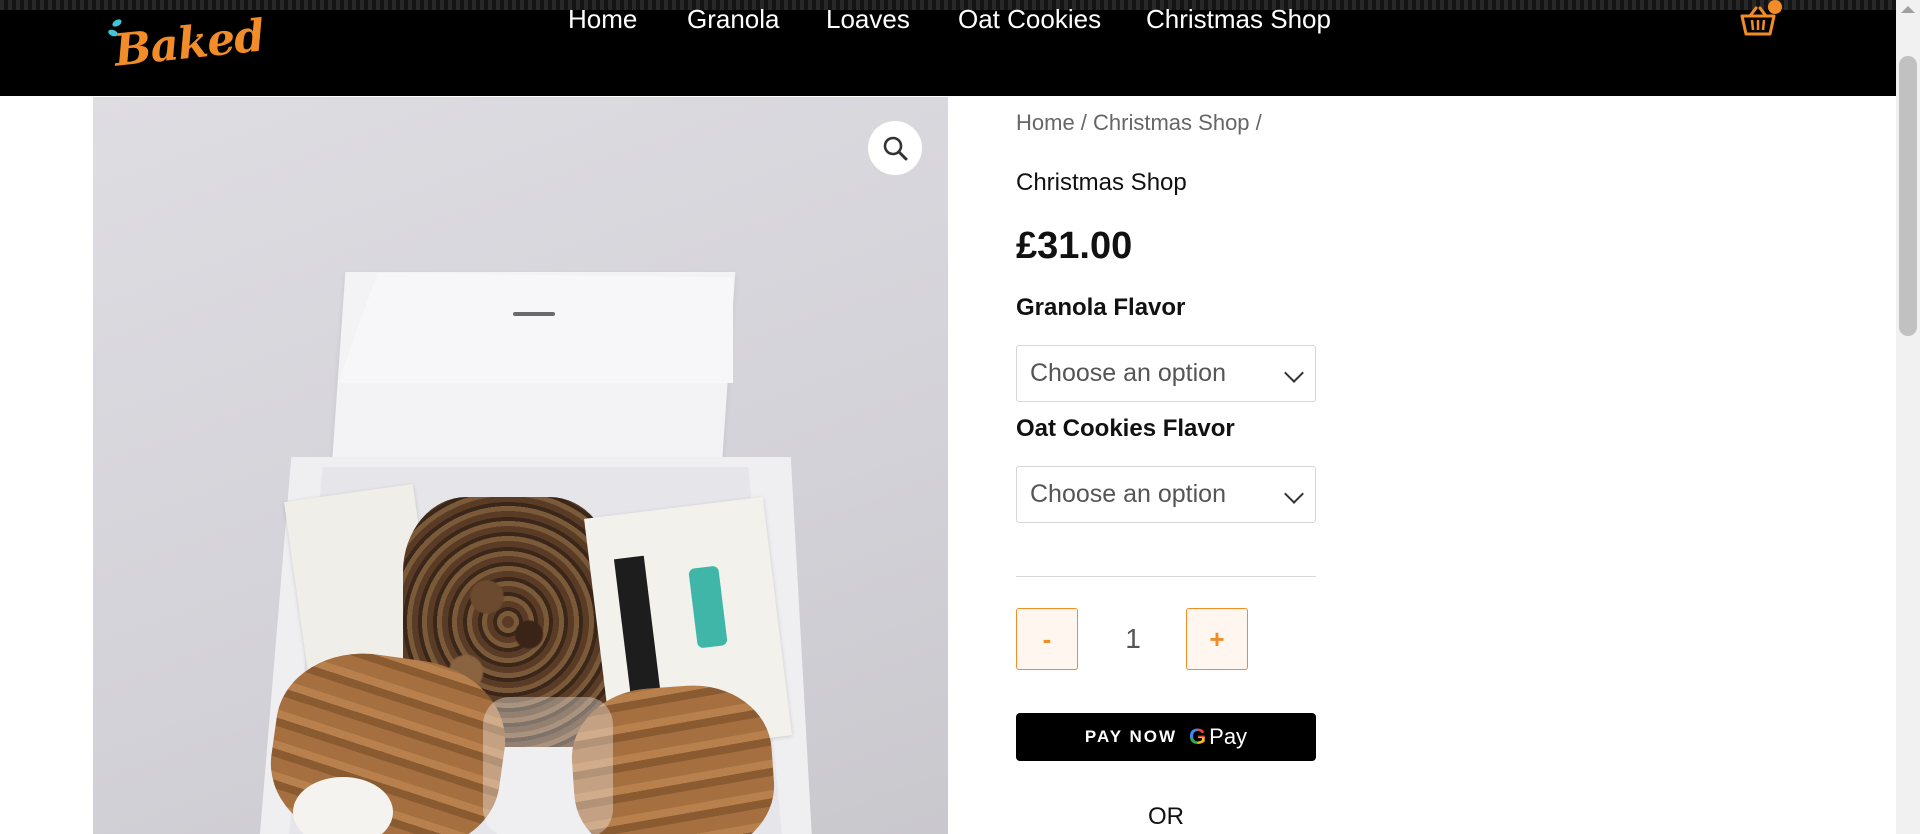 This screenshot has height=834, width=1920. I want to click on google-pay-button: PAY NOW G Pay, so click(1166, 737).